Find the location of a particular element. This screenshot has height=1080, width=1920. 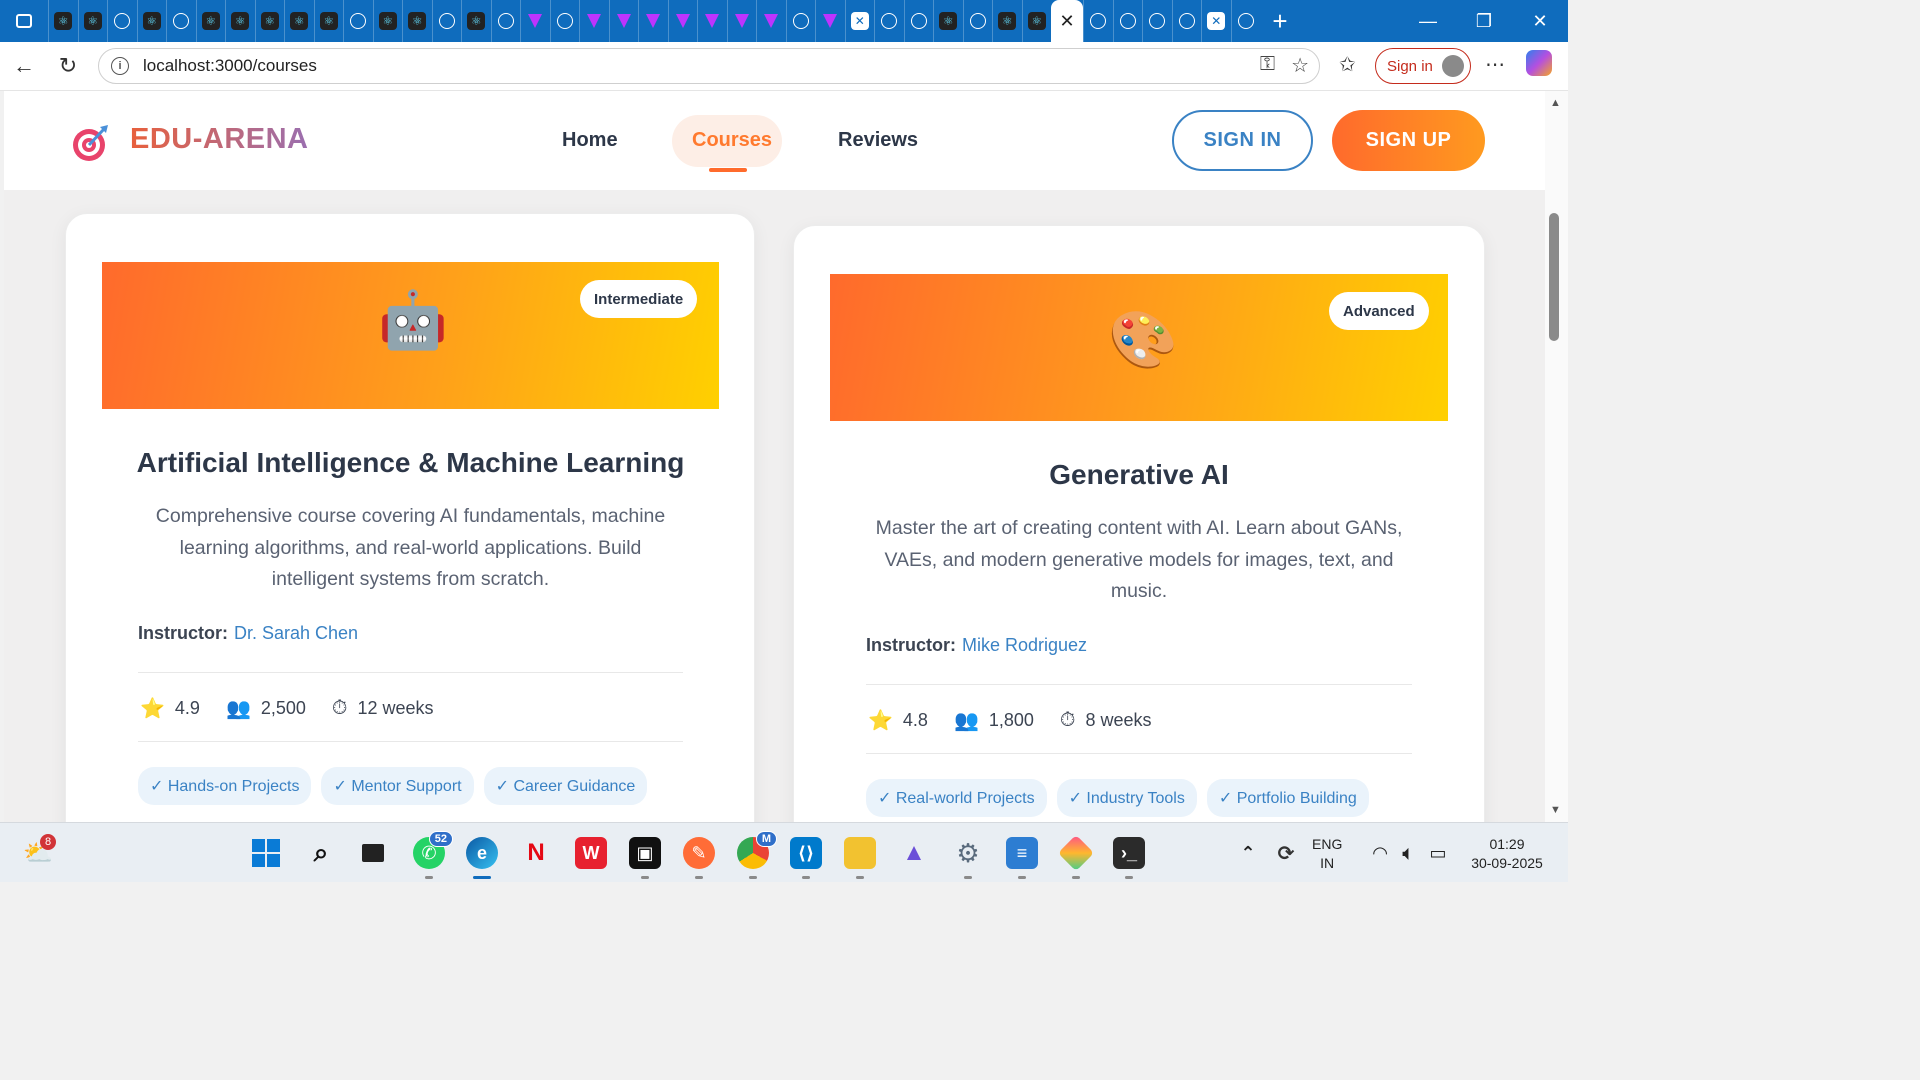

language-indicator: ENG IN is located at coordinates (1327, 854).